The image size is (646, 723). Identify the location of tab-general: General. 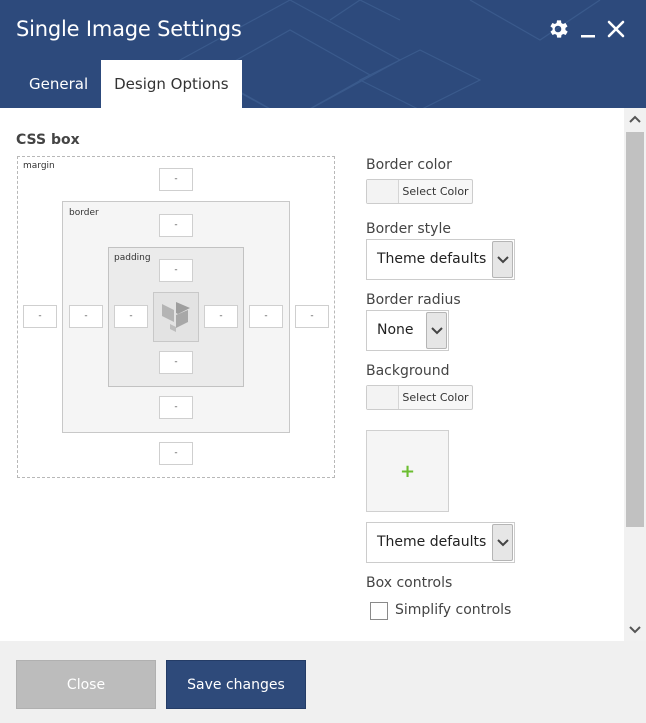
(58, 84).